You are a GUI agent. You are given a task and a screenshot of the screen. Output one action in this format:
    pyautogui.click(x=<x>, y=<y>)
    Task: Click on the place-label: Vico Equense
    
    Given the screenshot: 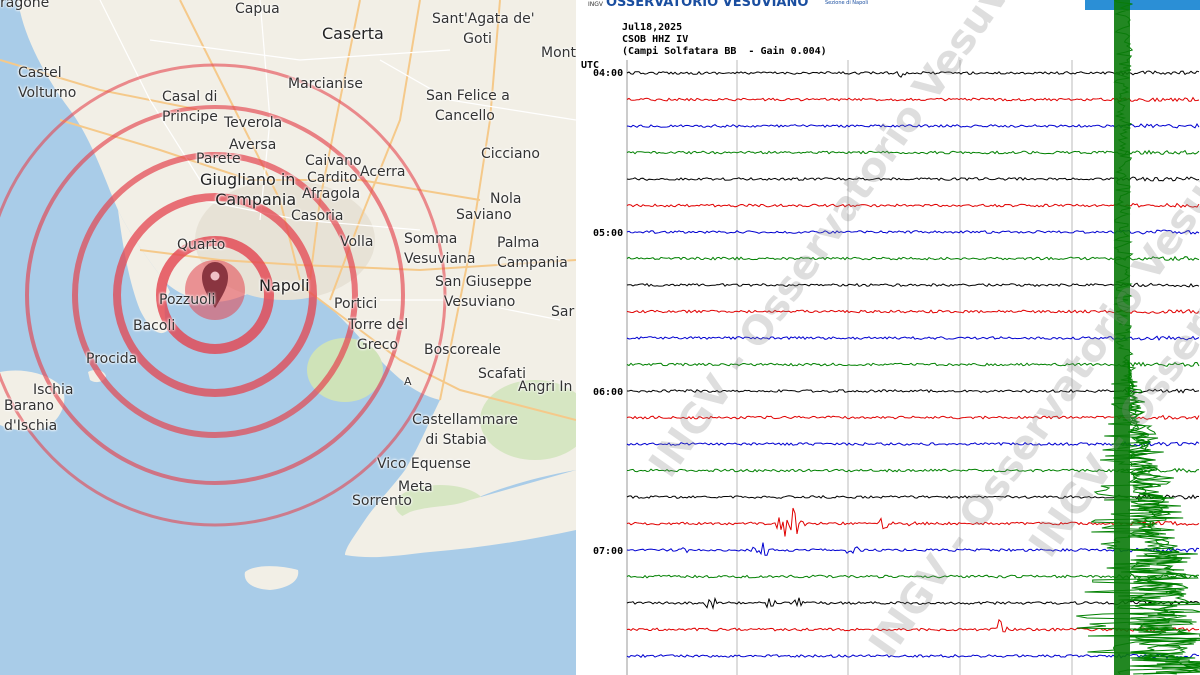 What is the action you would take?
    pyautogui.click(x=424, y=464)
    